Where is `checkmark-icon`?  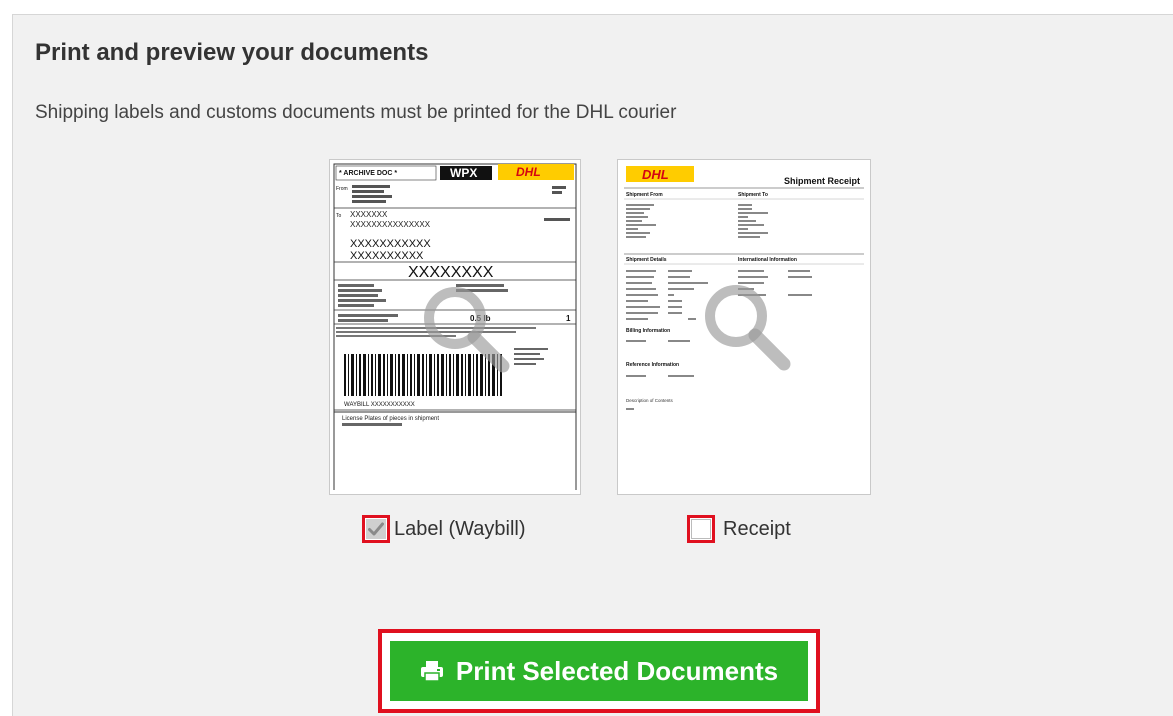
checkmark-icon is located at coordinates (376, 529).